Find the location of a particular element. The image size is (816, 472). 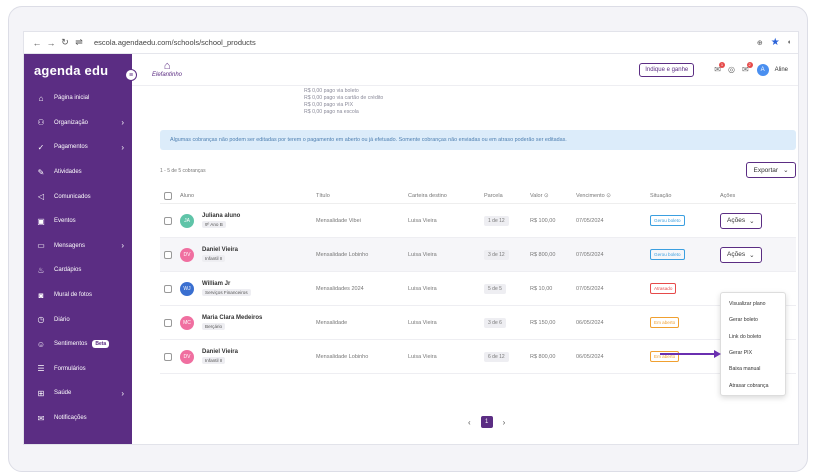

forward-icon: → is located at coordinates (51, 43).